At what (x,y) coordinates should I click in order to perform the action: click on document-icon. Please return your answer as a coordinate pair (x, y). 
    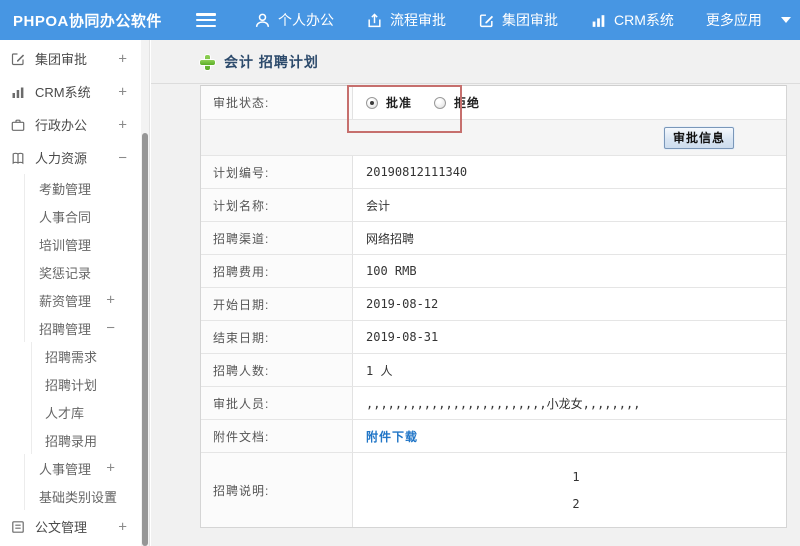
    Looking at the image, I should click on (18, 526).